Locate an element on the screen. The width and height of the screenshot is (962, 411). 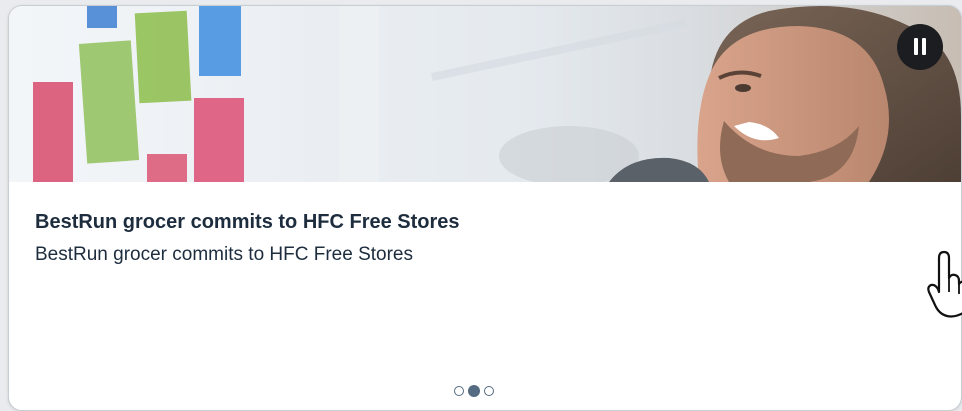
hand-pointer-icon is located at coordinates (944, 284).